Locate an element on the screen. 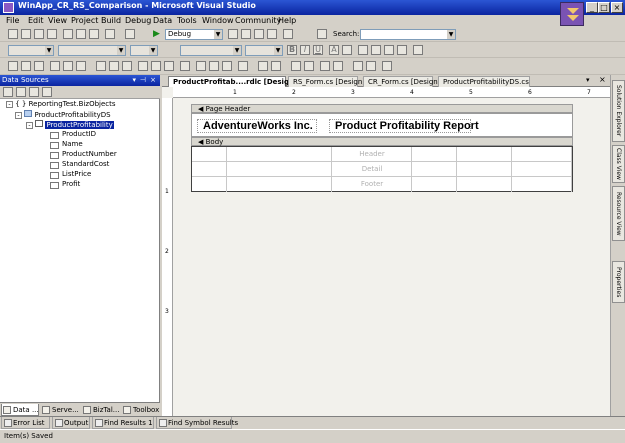 The height and width of the screenshot is (443, 625). cut-icon is located at coordinates (68, 34).